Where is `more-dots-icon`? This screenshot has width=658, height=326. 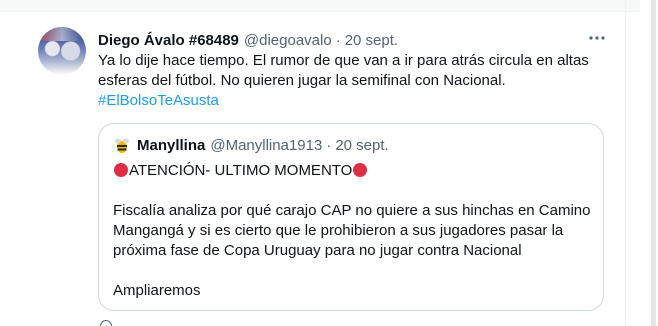 more-dots-icon is located at coordinates (597, 38).